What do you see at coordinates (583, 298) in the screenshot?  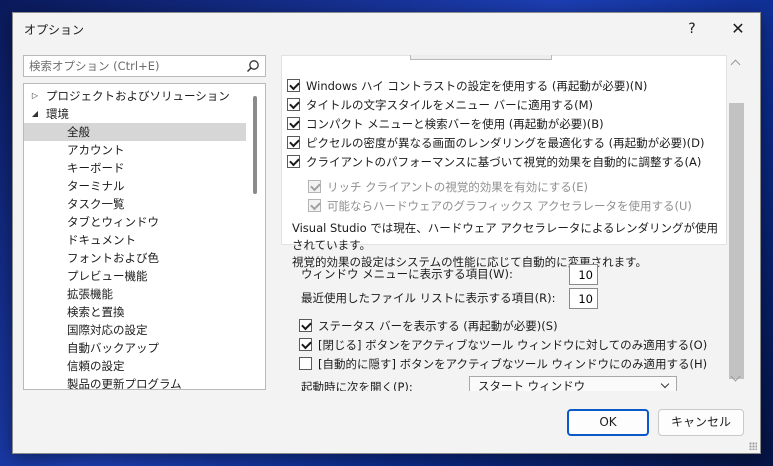 I see `recent-files-count-input` at bounding box center [583, 298].